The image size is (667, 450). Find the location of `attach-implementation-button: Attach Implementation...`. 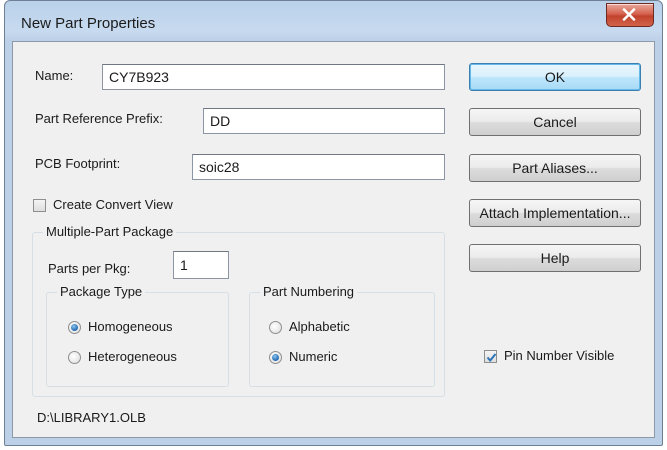

attach-implementation-button: Attach Implementation... is located at coordinates (555, 213).